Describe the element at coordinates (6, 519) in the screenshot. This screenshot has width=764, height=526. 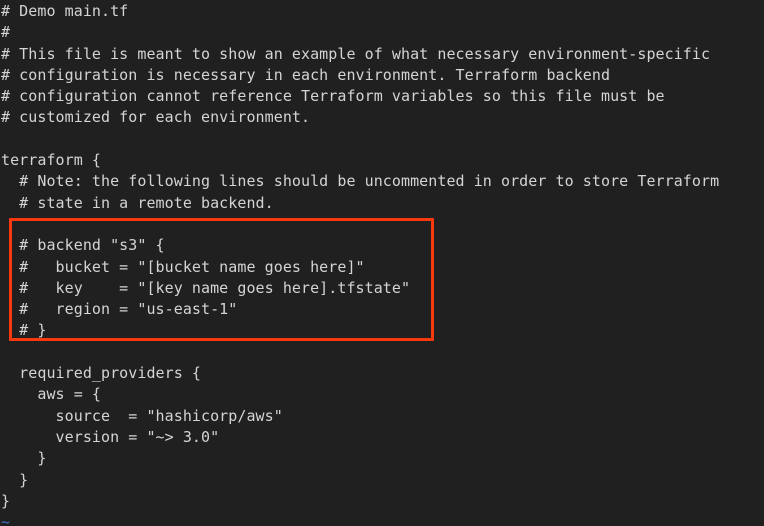
I see `vim-empty-line-marker: ~` at that location.